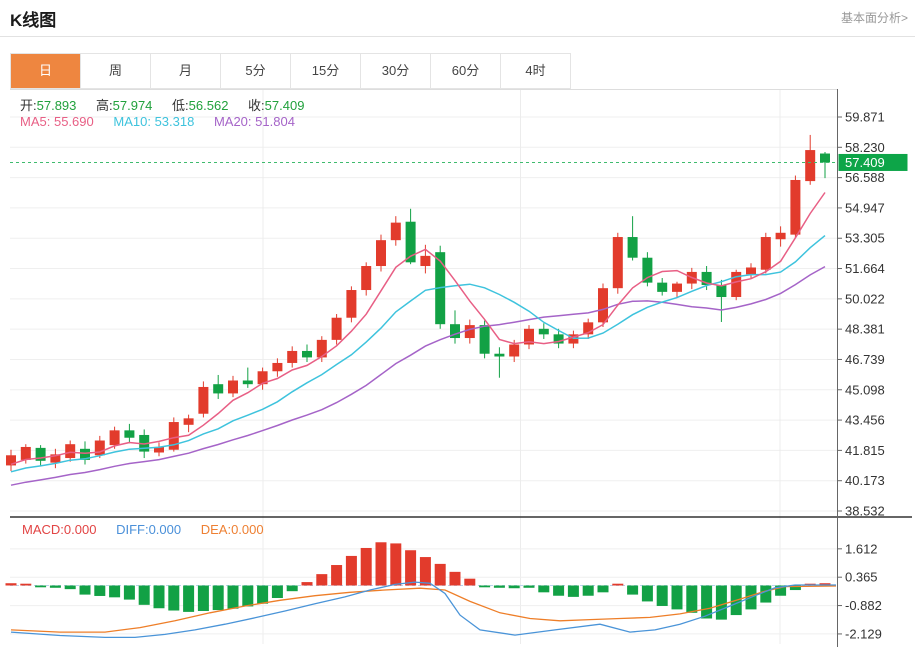 The image size is (915, 647). I want to click on price-axis-label: 48.381, so click(865, 329).